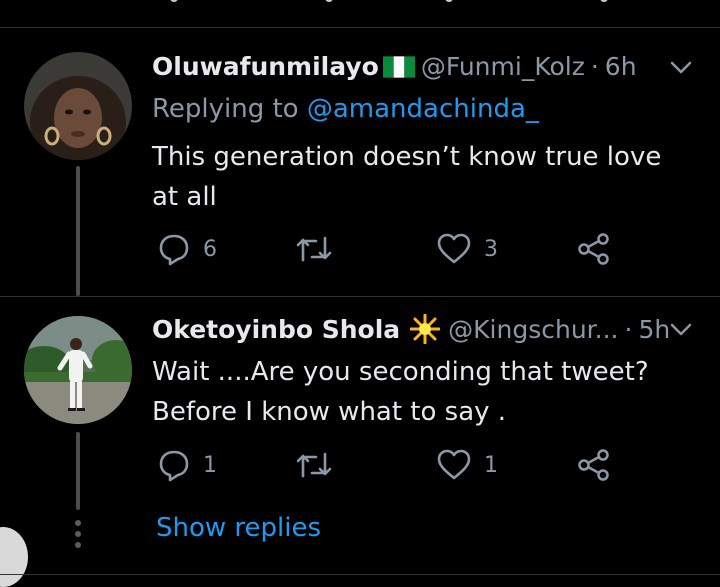 The height and width of the screenshot is (587, 720). I want to click on like-button: 1, so click(467, 465).